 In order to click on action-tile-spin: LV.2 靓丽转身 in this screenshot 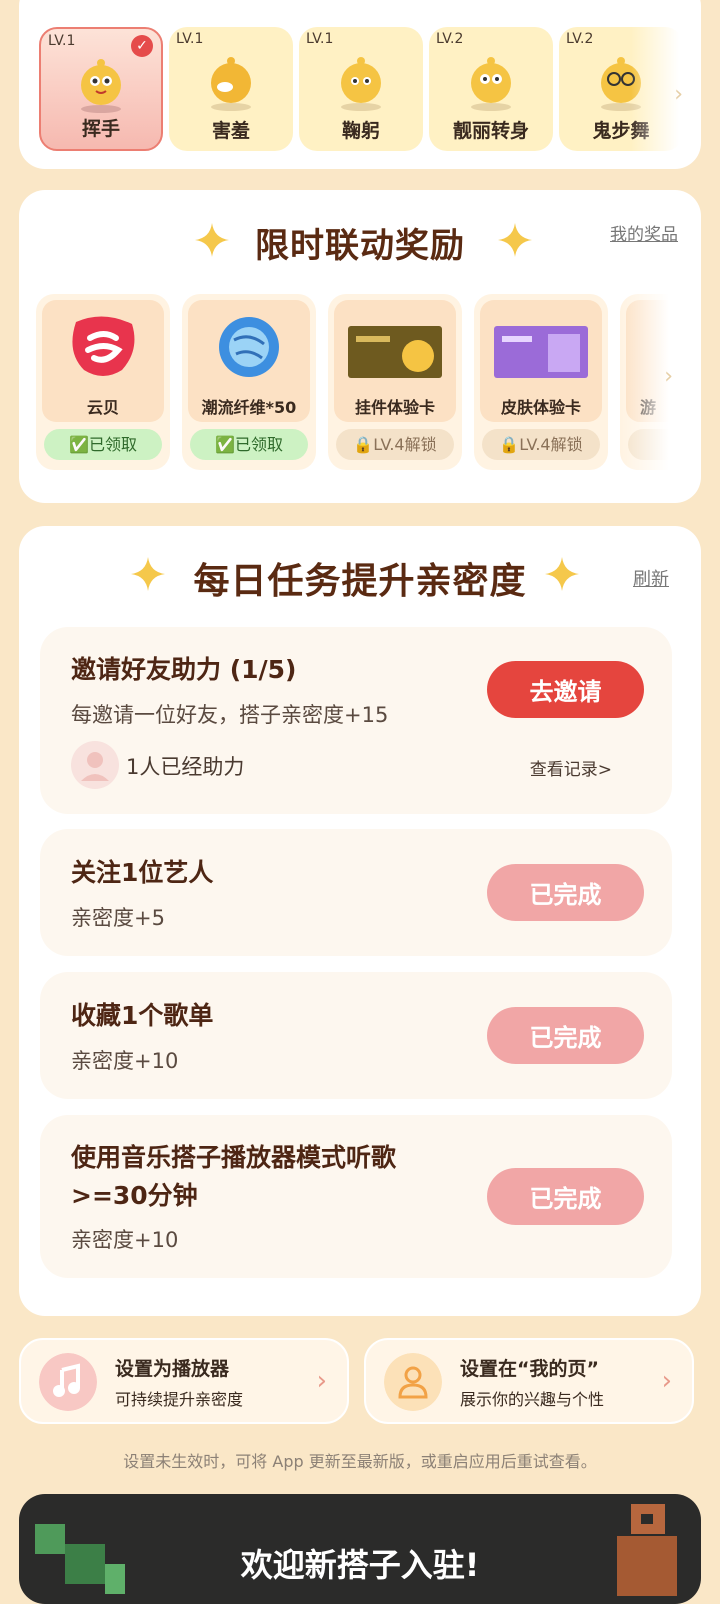, I will do `click(491, 89)`.